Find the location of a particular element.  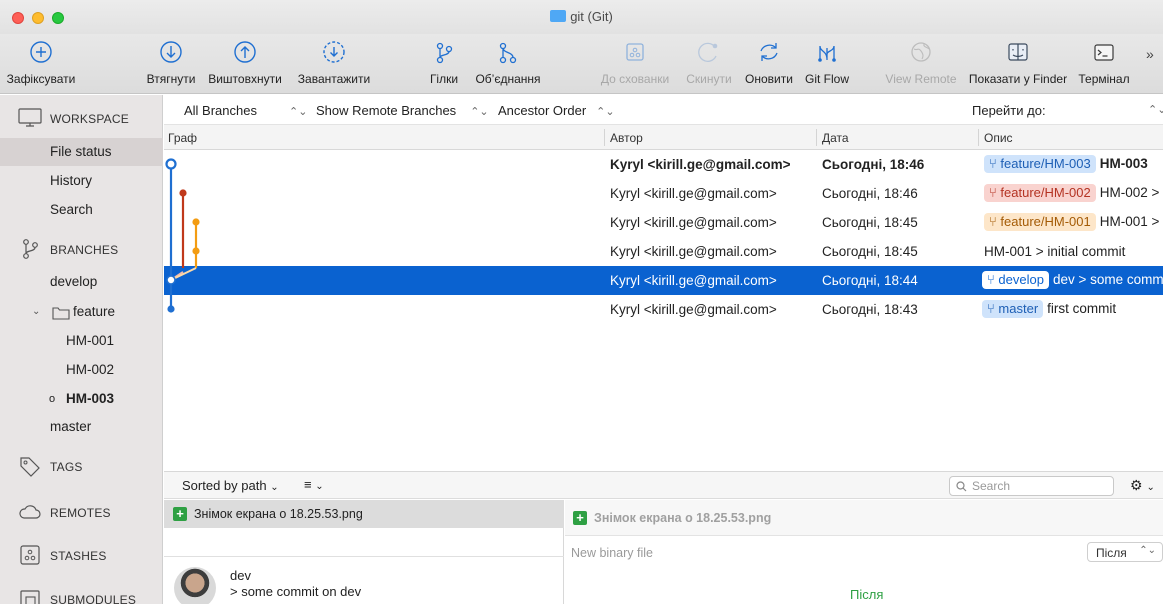

push-button: Виштовхнути is located at coordinates (245, 62).